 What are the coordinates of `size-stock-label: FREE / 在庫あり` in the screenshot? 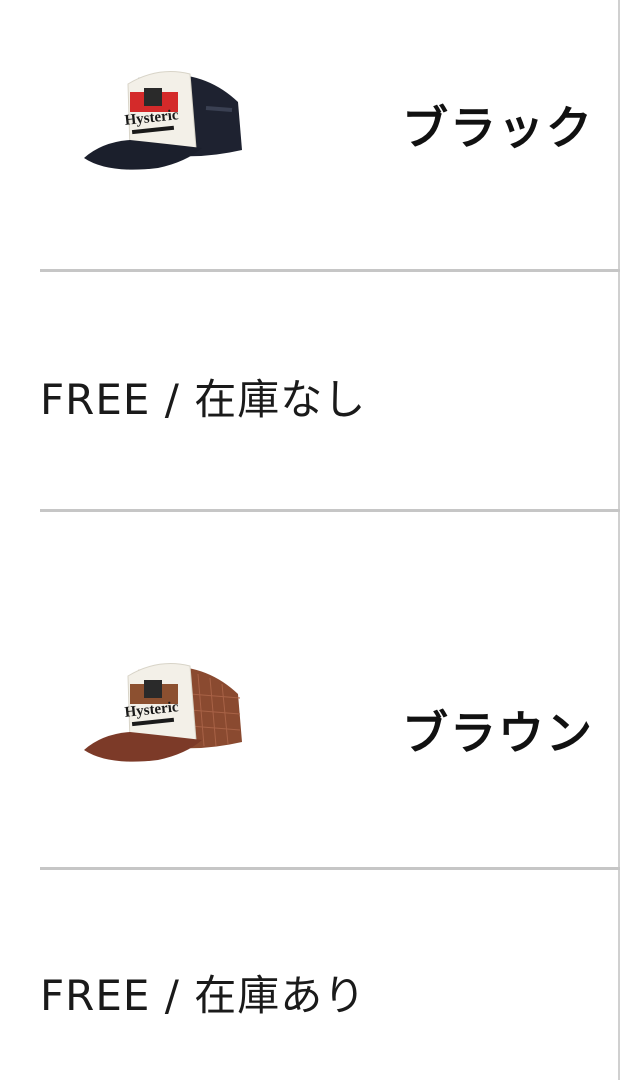 It's located at (203, 995).